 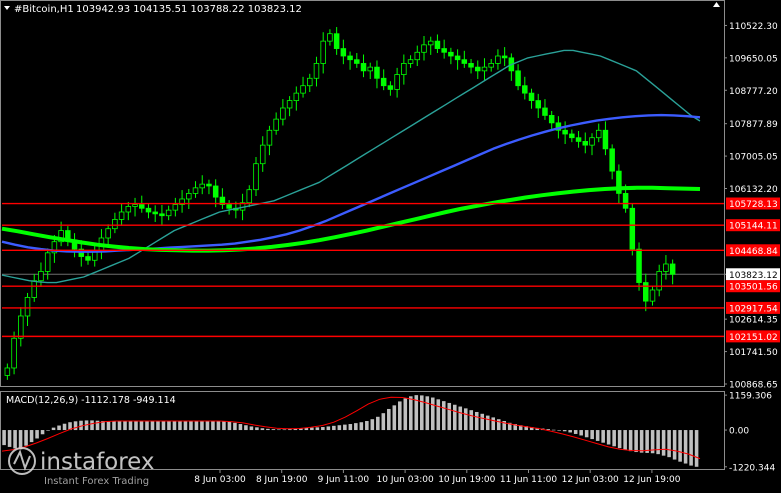 What do you see at coordinates (750, 397) in the screenshot?
I see `macd-tick-label: 1159.306` at bounding box center [750, 397].